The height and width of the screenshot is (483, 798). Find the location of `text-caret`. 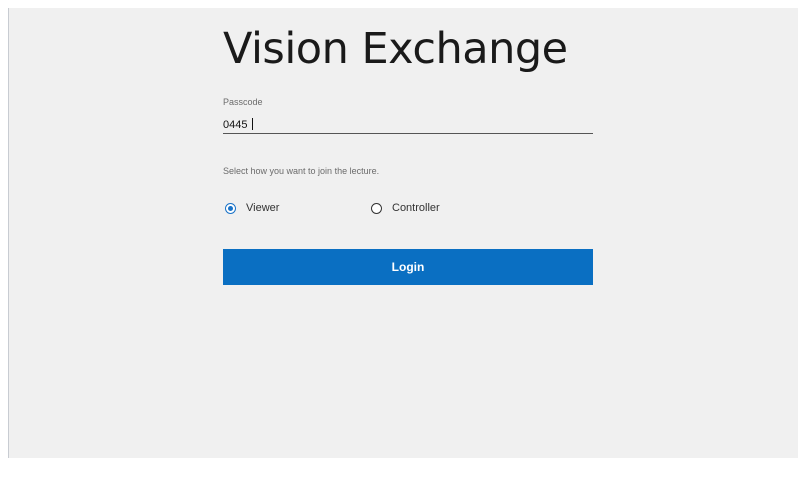

text-caret is located at coordinates (252, 124).